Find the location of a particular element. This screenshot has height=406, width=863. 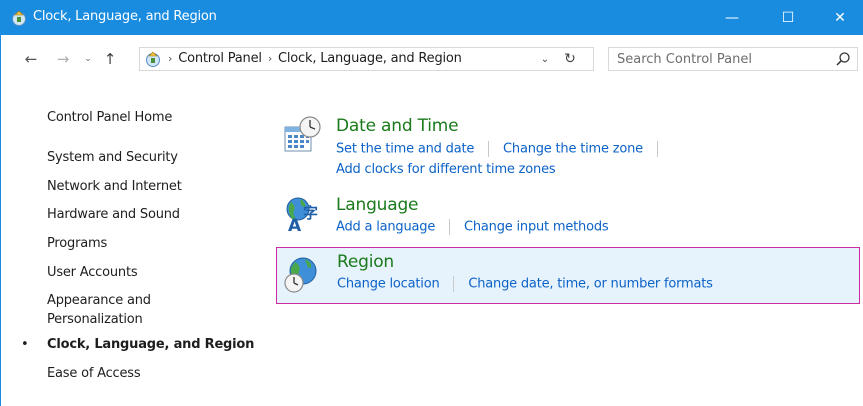

forward-arrow-icon: → is located at coordinates (63, 59).